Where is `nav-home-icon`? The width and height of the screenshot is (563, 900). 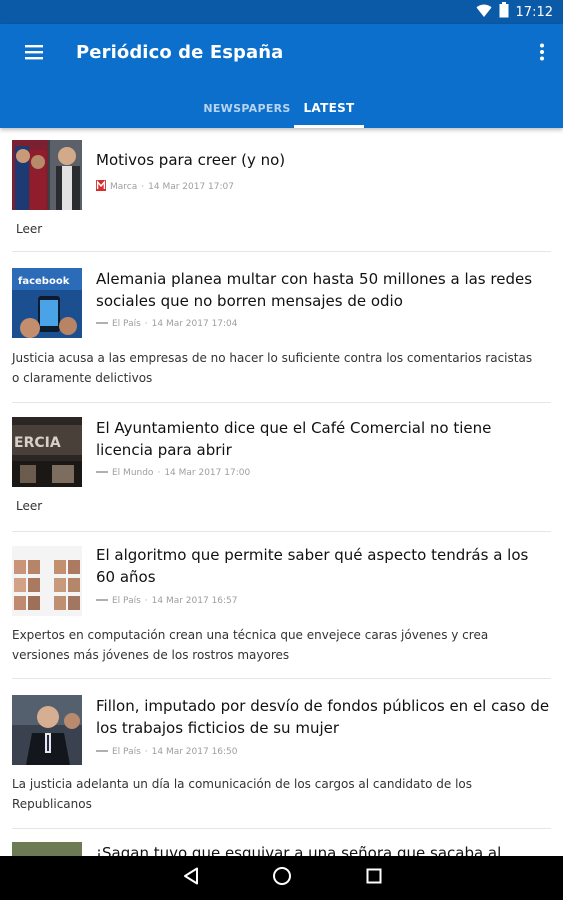 nav-home-icon is located at coordinates (282, 878).